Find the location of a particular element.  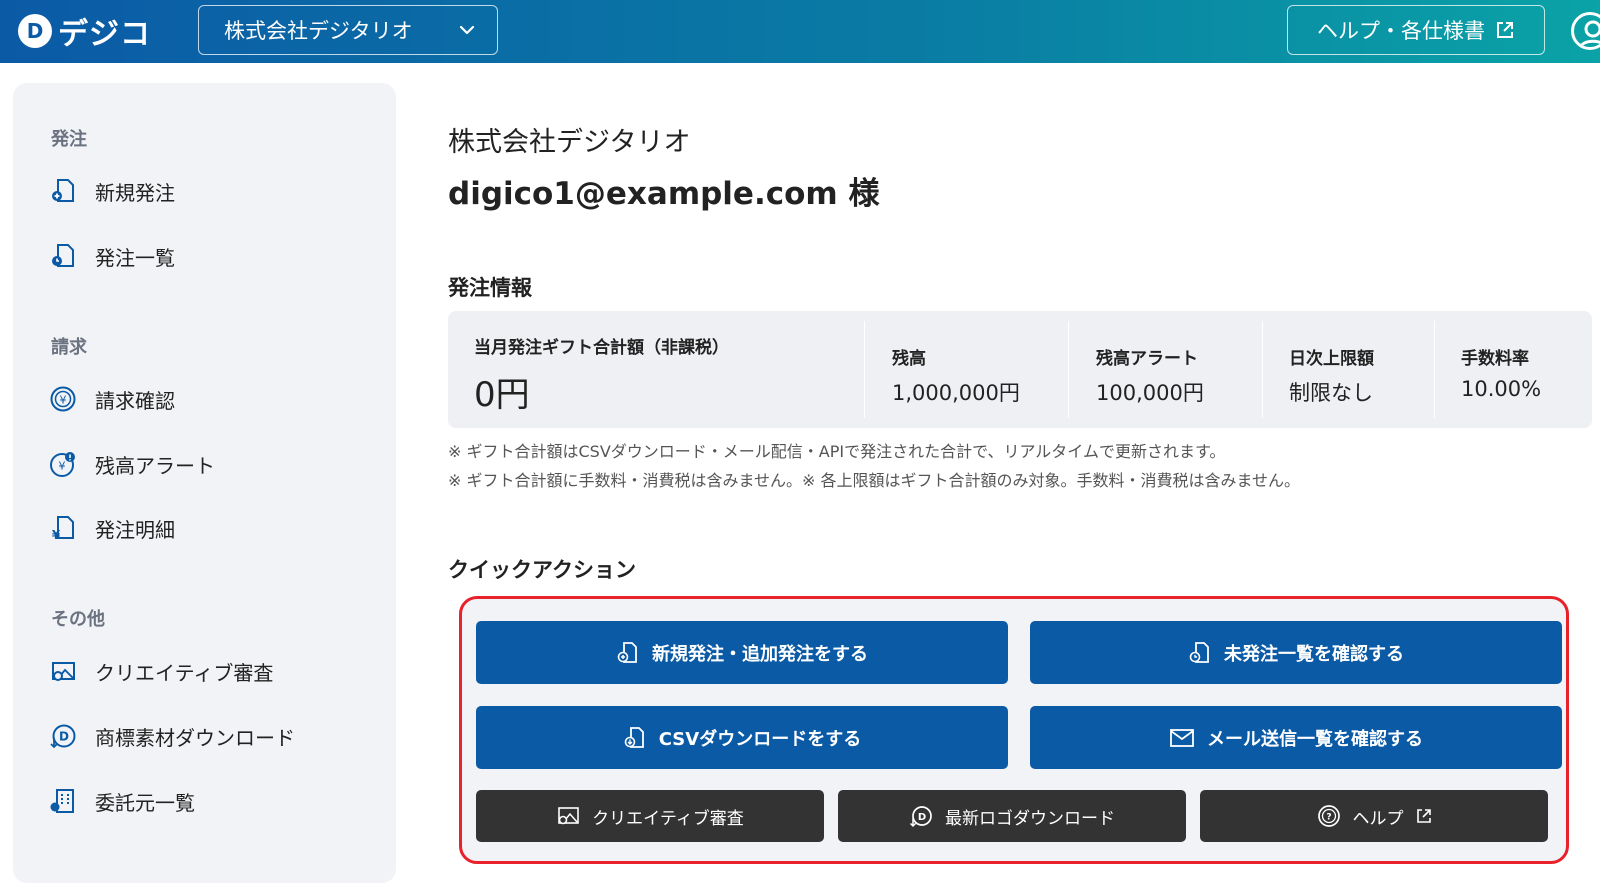

sidebar-section-billing: 請求 is located at coordinates (69, 347).